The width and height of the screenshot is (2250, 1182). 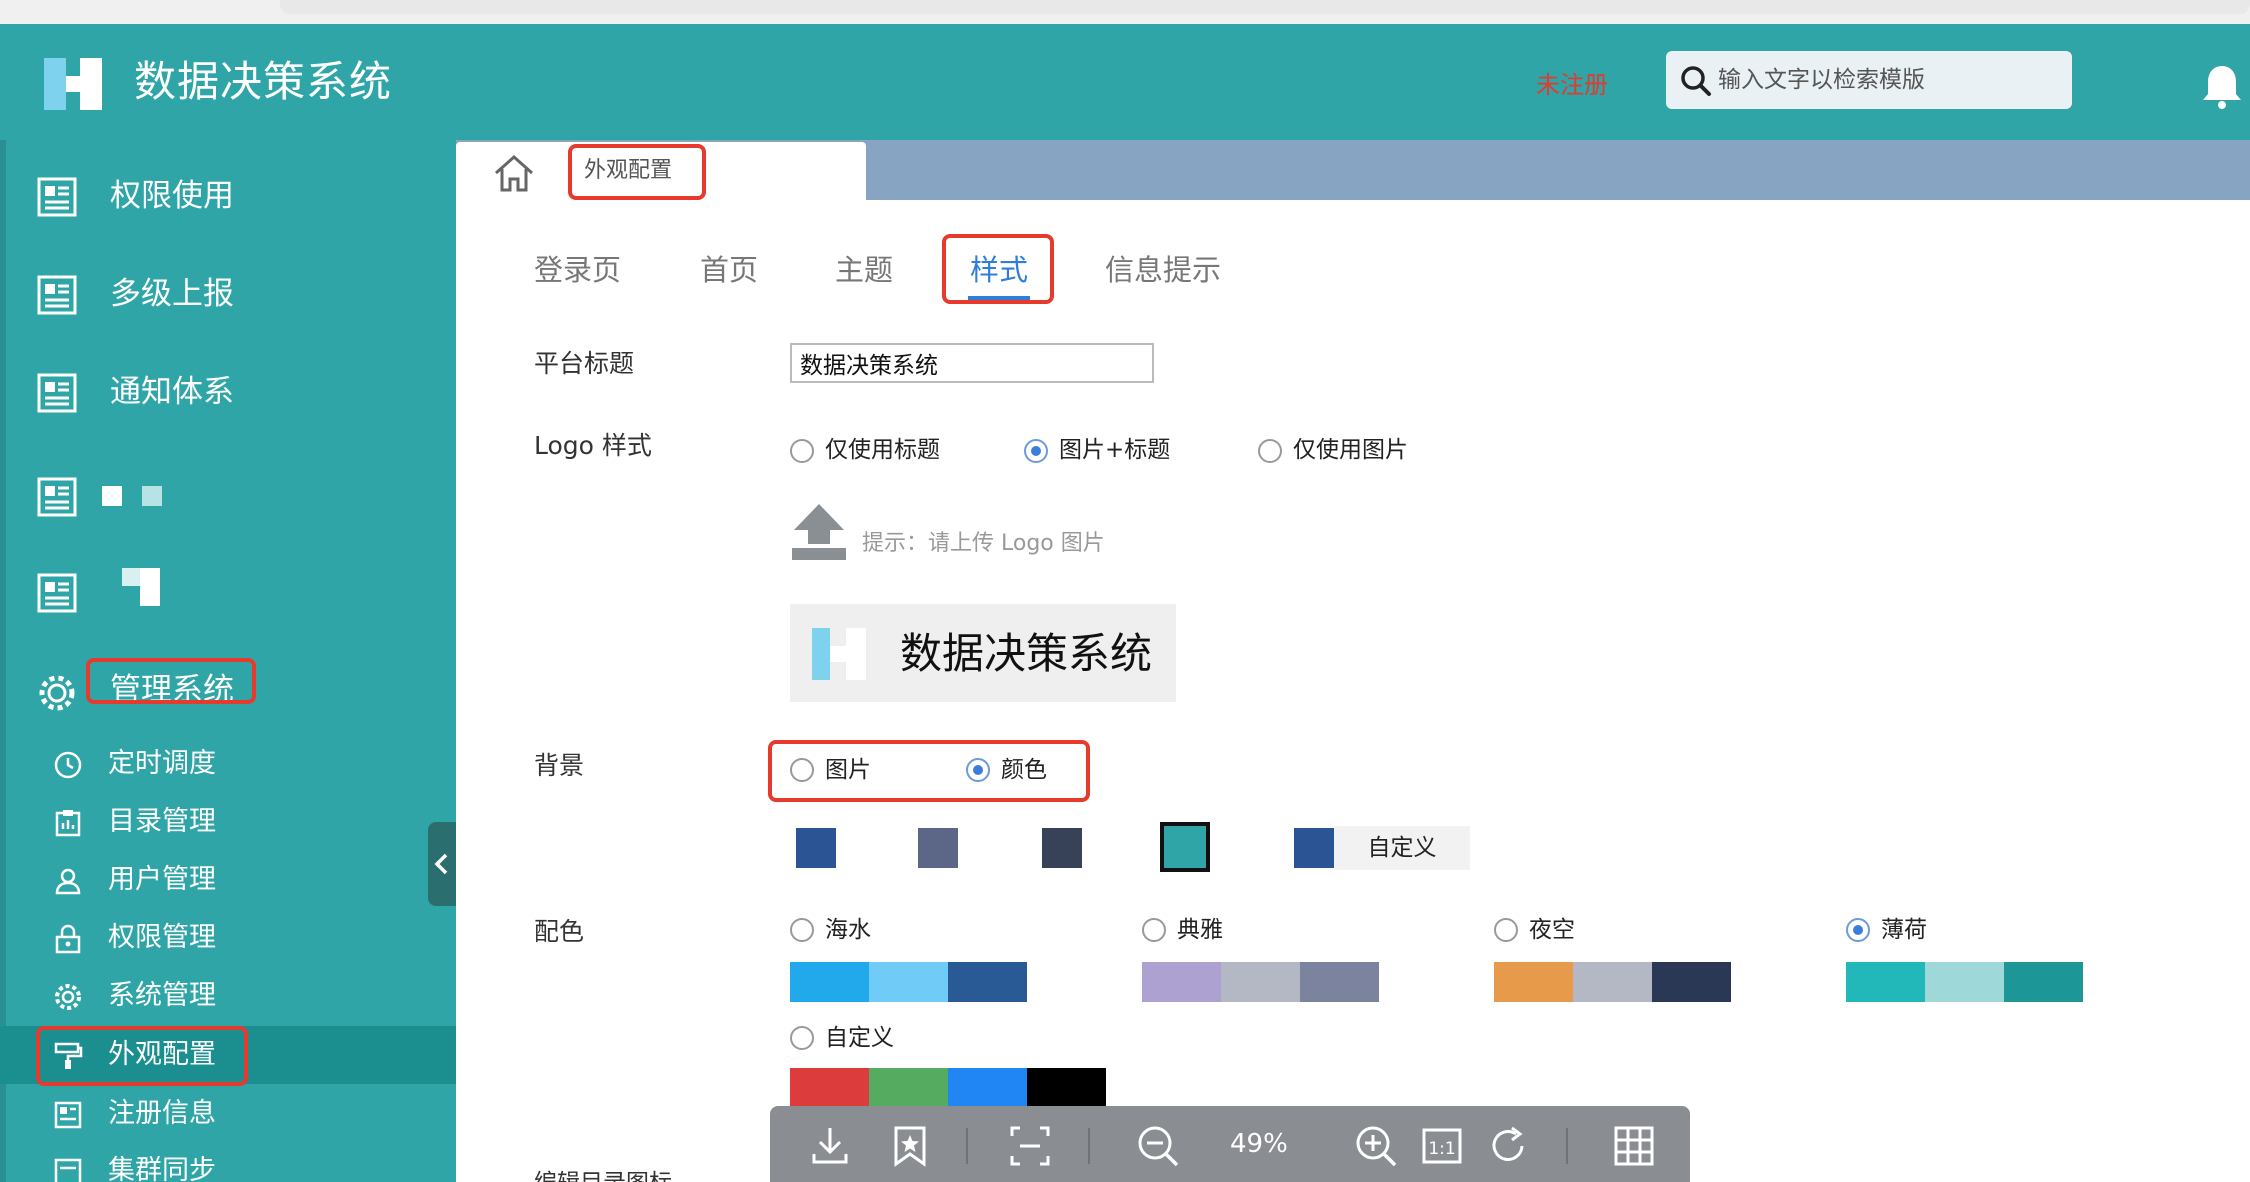 What do you see at coordinates (802, 451) in the screenshot?
I see `logo-title-only-radio` at bounding box center [802, 451].